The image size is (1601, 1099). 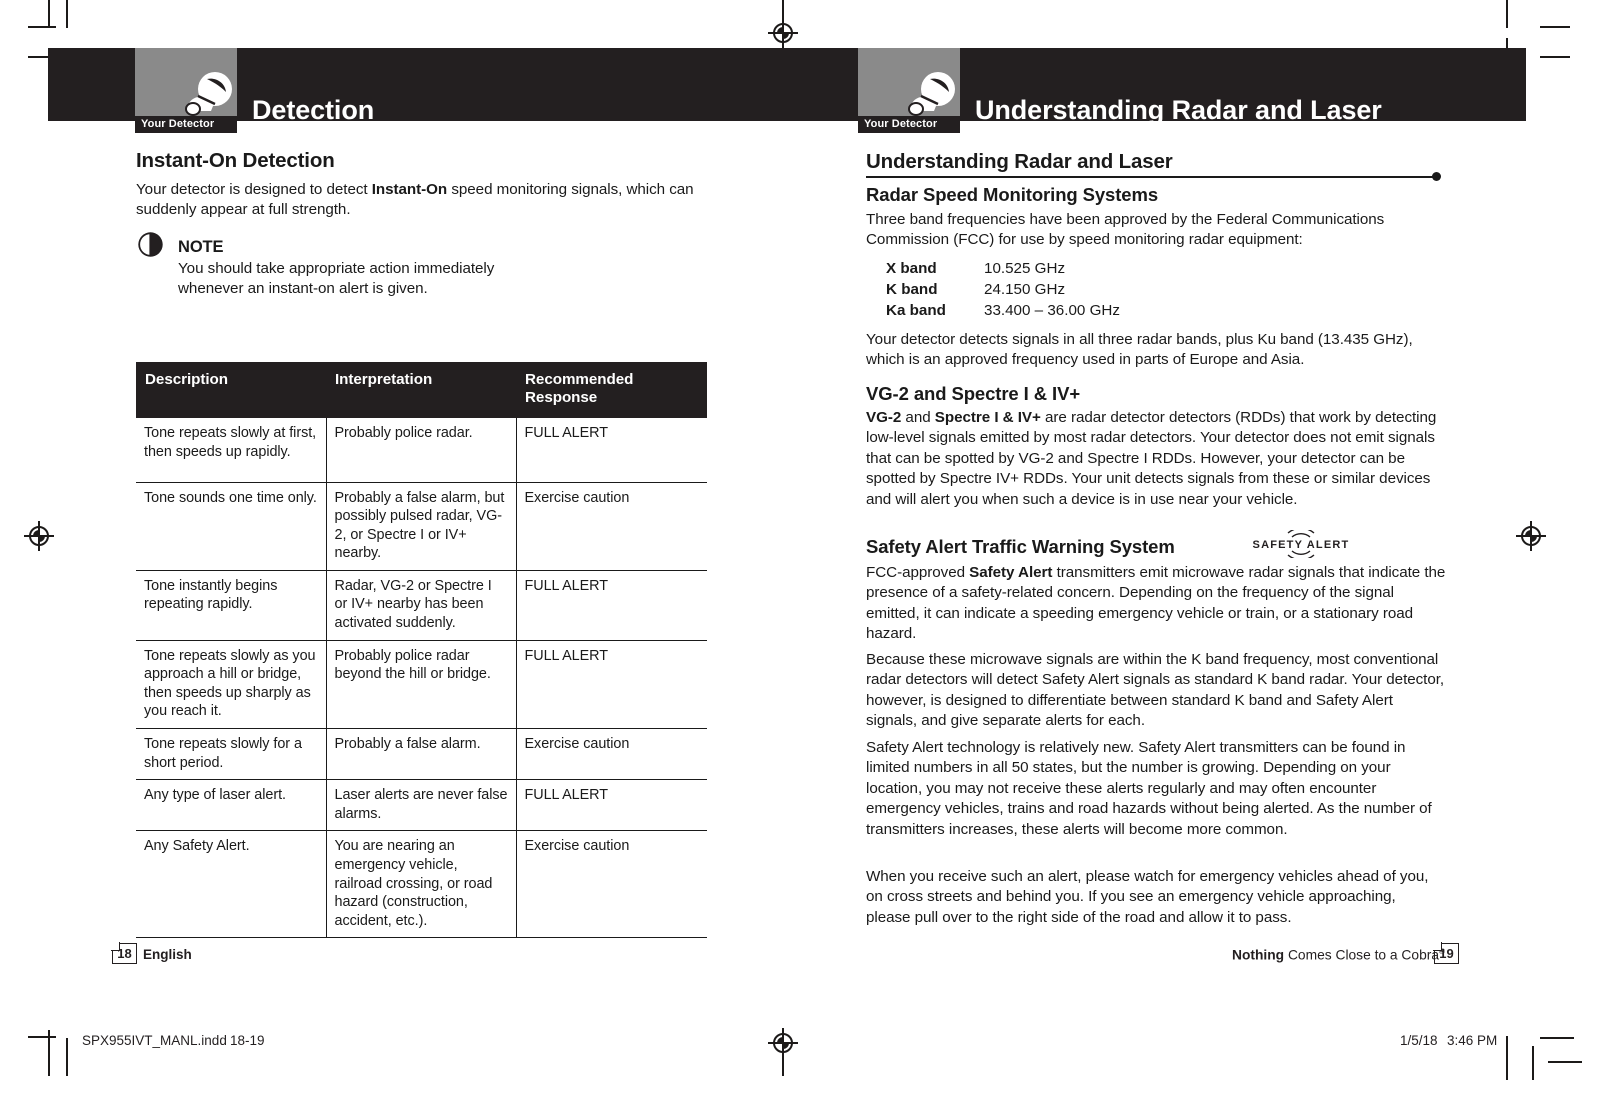 I want to click on crop-mark-top-right-h, so click(x=1555, y=27).